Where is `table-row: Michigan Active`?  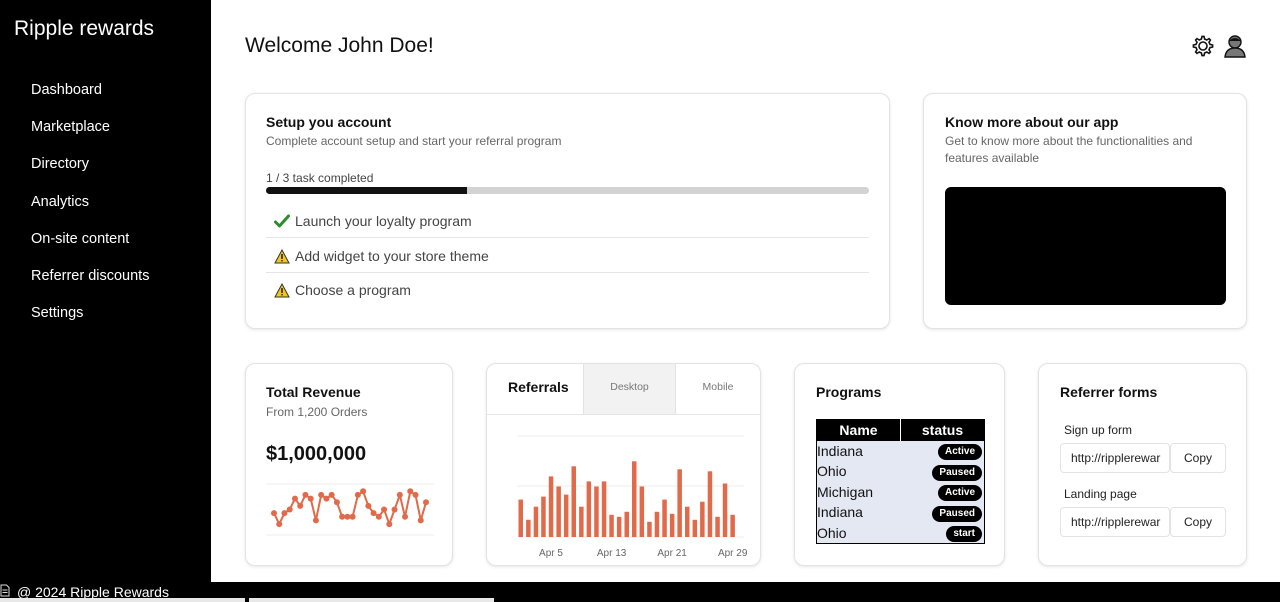
table-row: Michigan Active is located at coordinates (900, 491).